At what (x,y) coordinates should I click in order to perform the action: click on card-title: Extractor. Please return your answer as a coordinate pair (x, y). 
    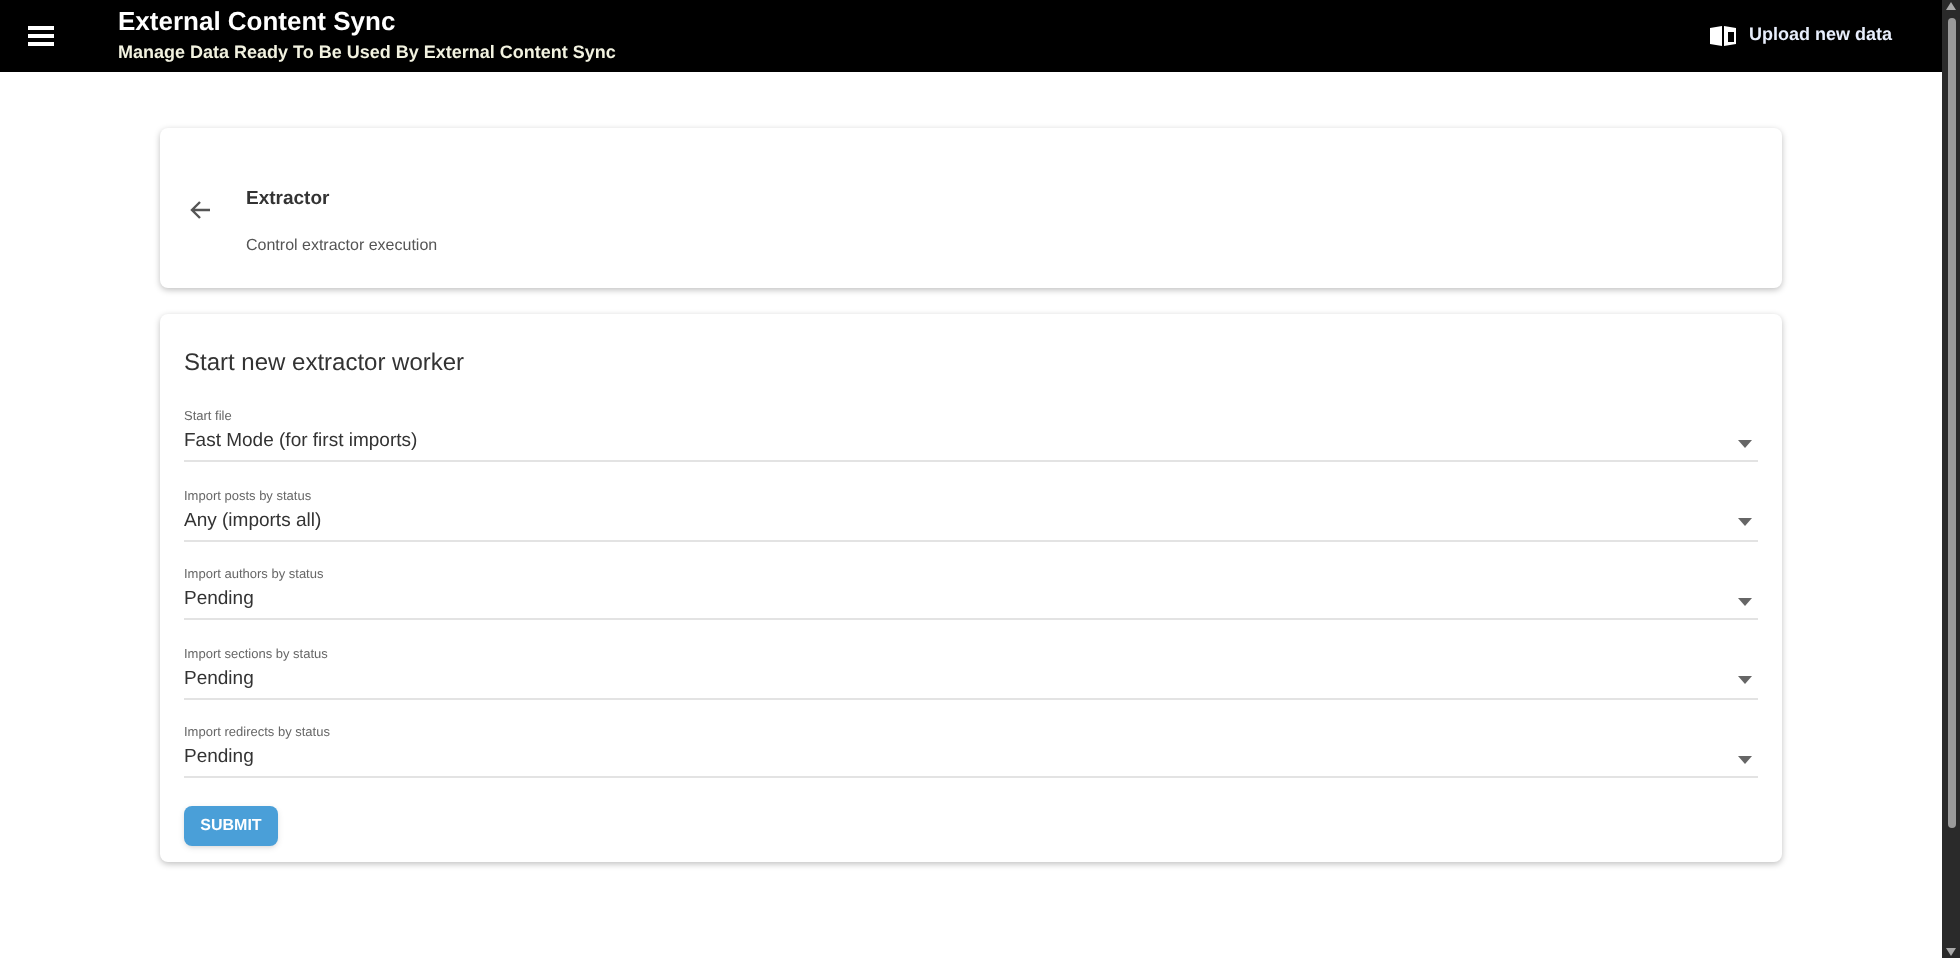
    Looking at the image, I should click on (289, 200).